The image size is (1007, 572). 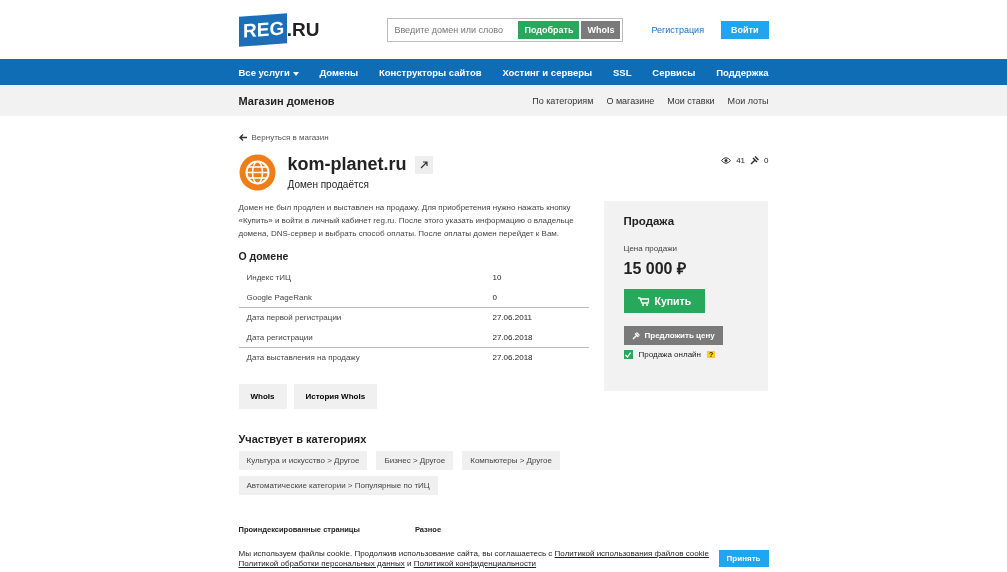 What do you see at coordinates (475, 563) in the screenshot?
I see `policy-link: Политикой конфиденциальности` at bounding box center [475, 563].